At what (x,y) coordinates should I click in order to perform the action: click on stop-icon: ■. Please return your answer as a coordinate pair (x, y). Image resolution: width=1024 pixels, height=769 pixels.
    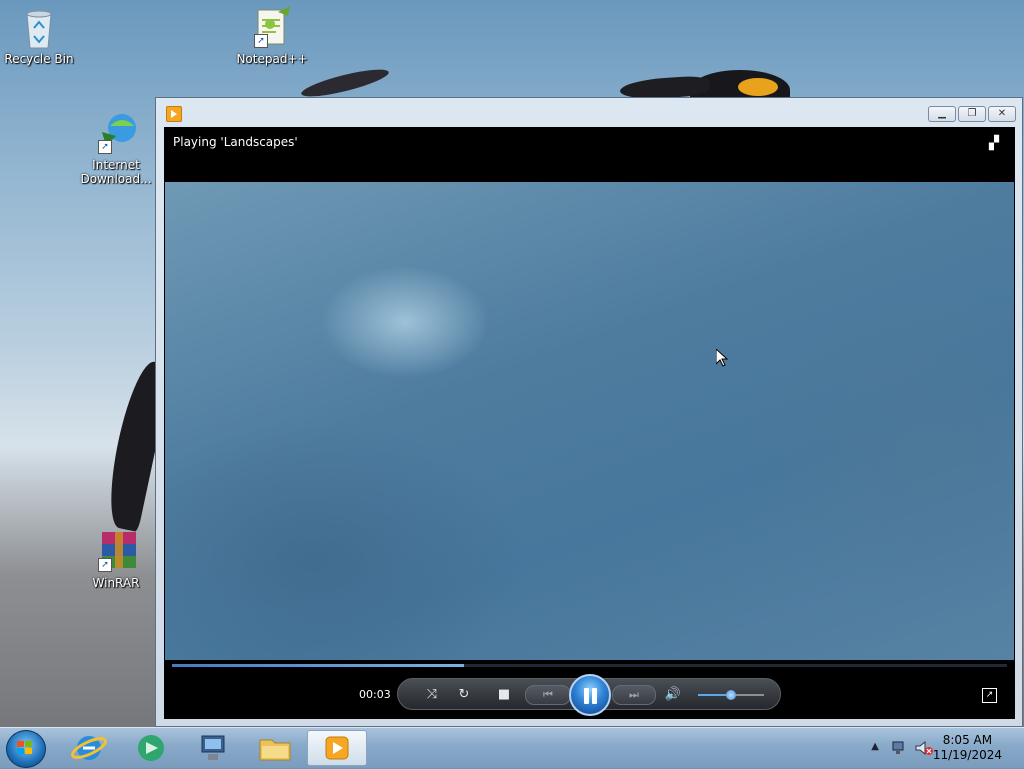
    Looking at the image, I should click on (504, 695).